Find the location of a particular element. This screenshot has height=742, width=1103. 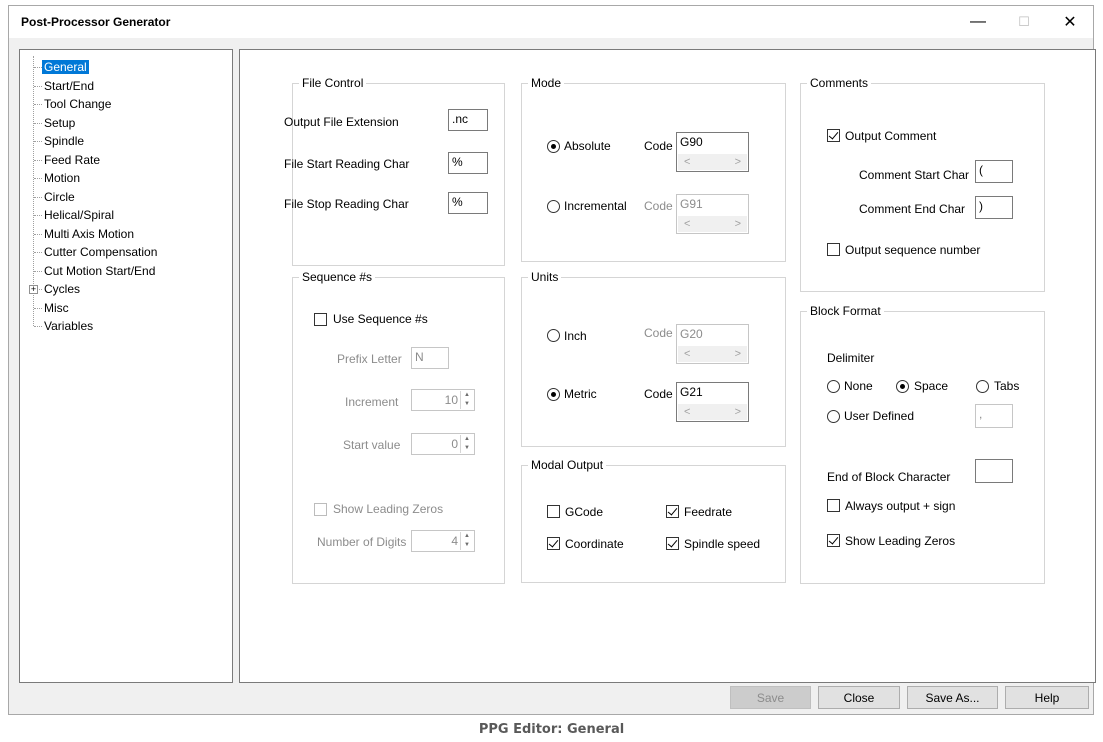

tree-item-label: Cycles is located at coordinates (62, 289).